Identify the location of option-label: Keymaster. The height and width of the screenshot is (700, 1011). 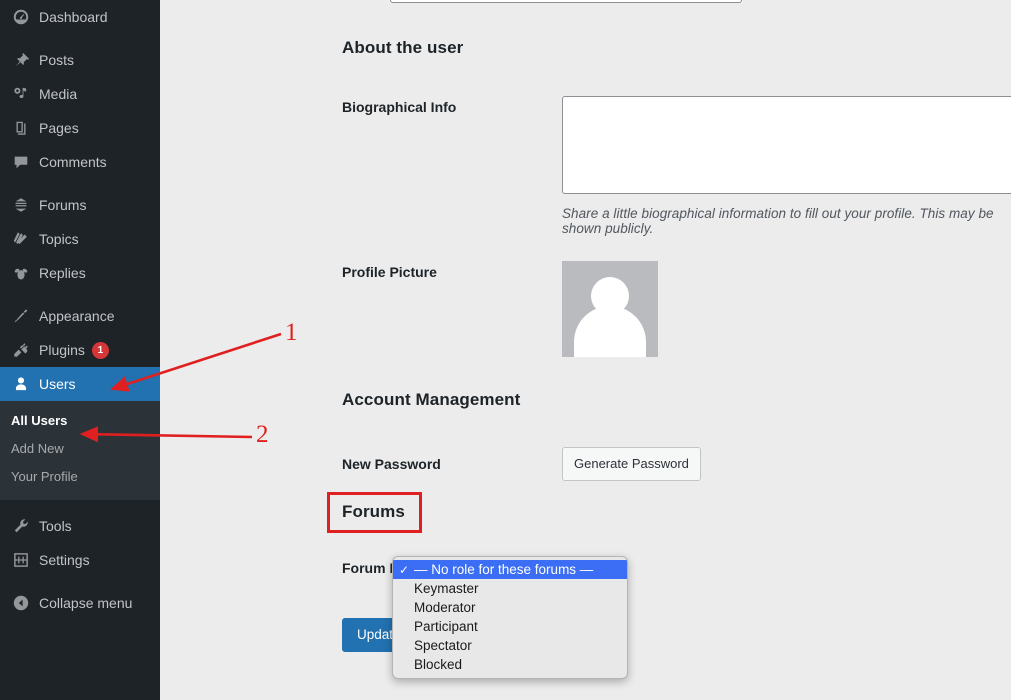
(446, 588).